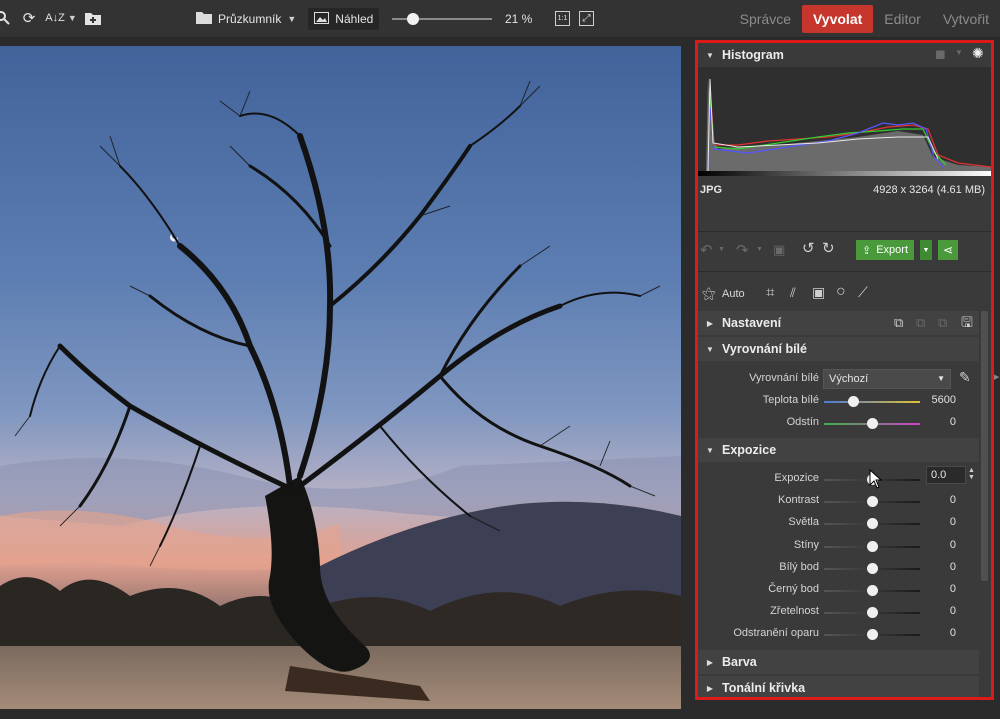 This screenshot has height=719, width=1000. What do you see at coordinates (996, 377) in the screenshot?
I see `panel-collapse-icon: ▶` at bounding box center [996, 377].